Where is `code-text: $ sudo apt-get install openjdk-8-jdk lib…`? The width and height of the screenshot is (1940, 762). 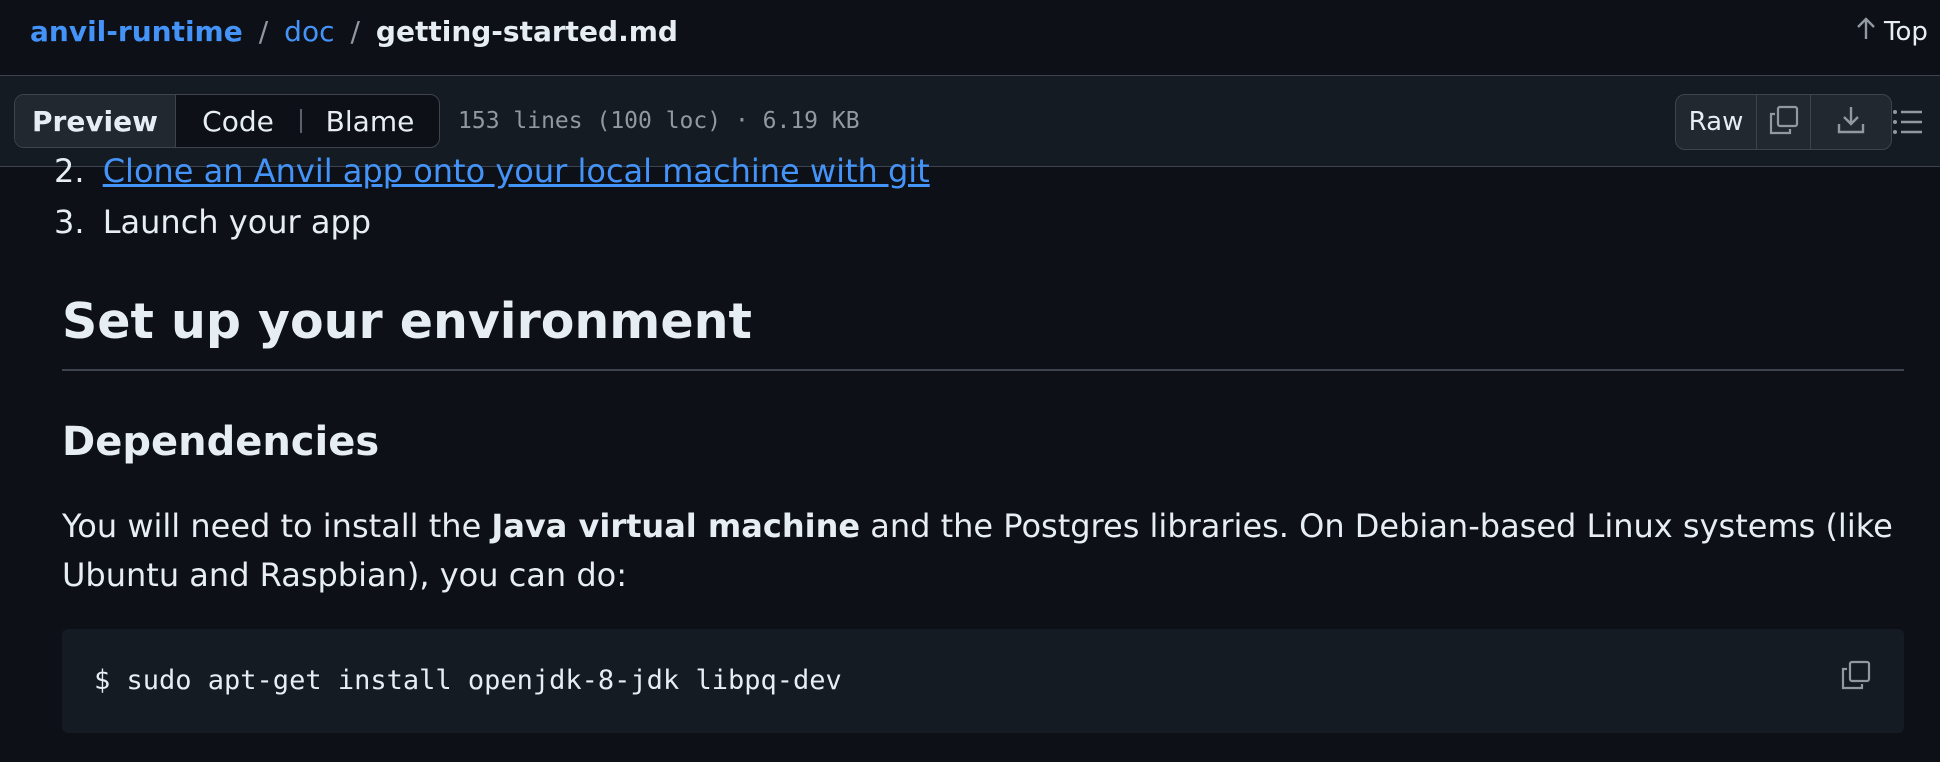 code-text: $ sudo apt-get install openjdk-8-jdk lib… is located at coordinates (468, 681).